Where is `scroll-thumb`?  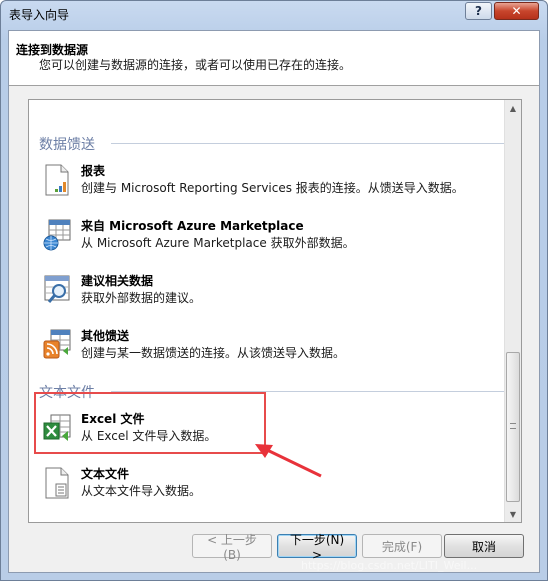 scroll-thumb is located at coordinates (513, 427).